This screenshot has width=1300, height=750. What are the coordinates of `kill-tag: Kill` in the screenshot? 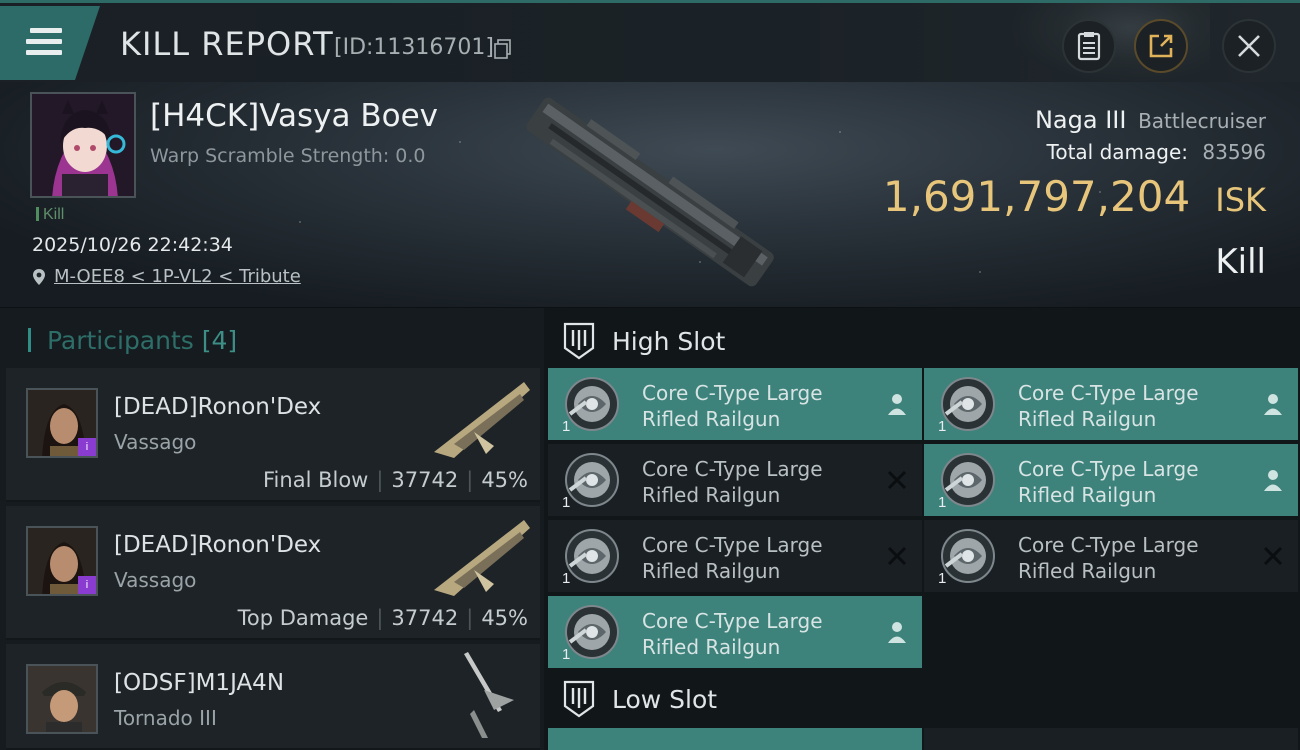 It's located at (50, 215).